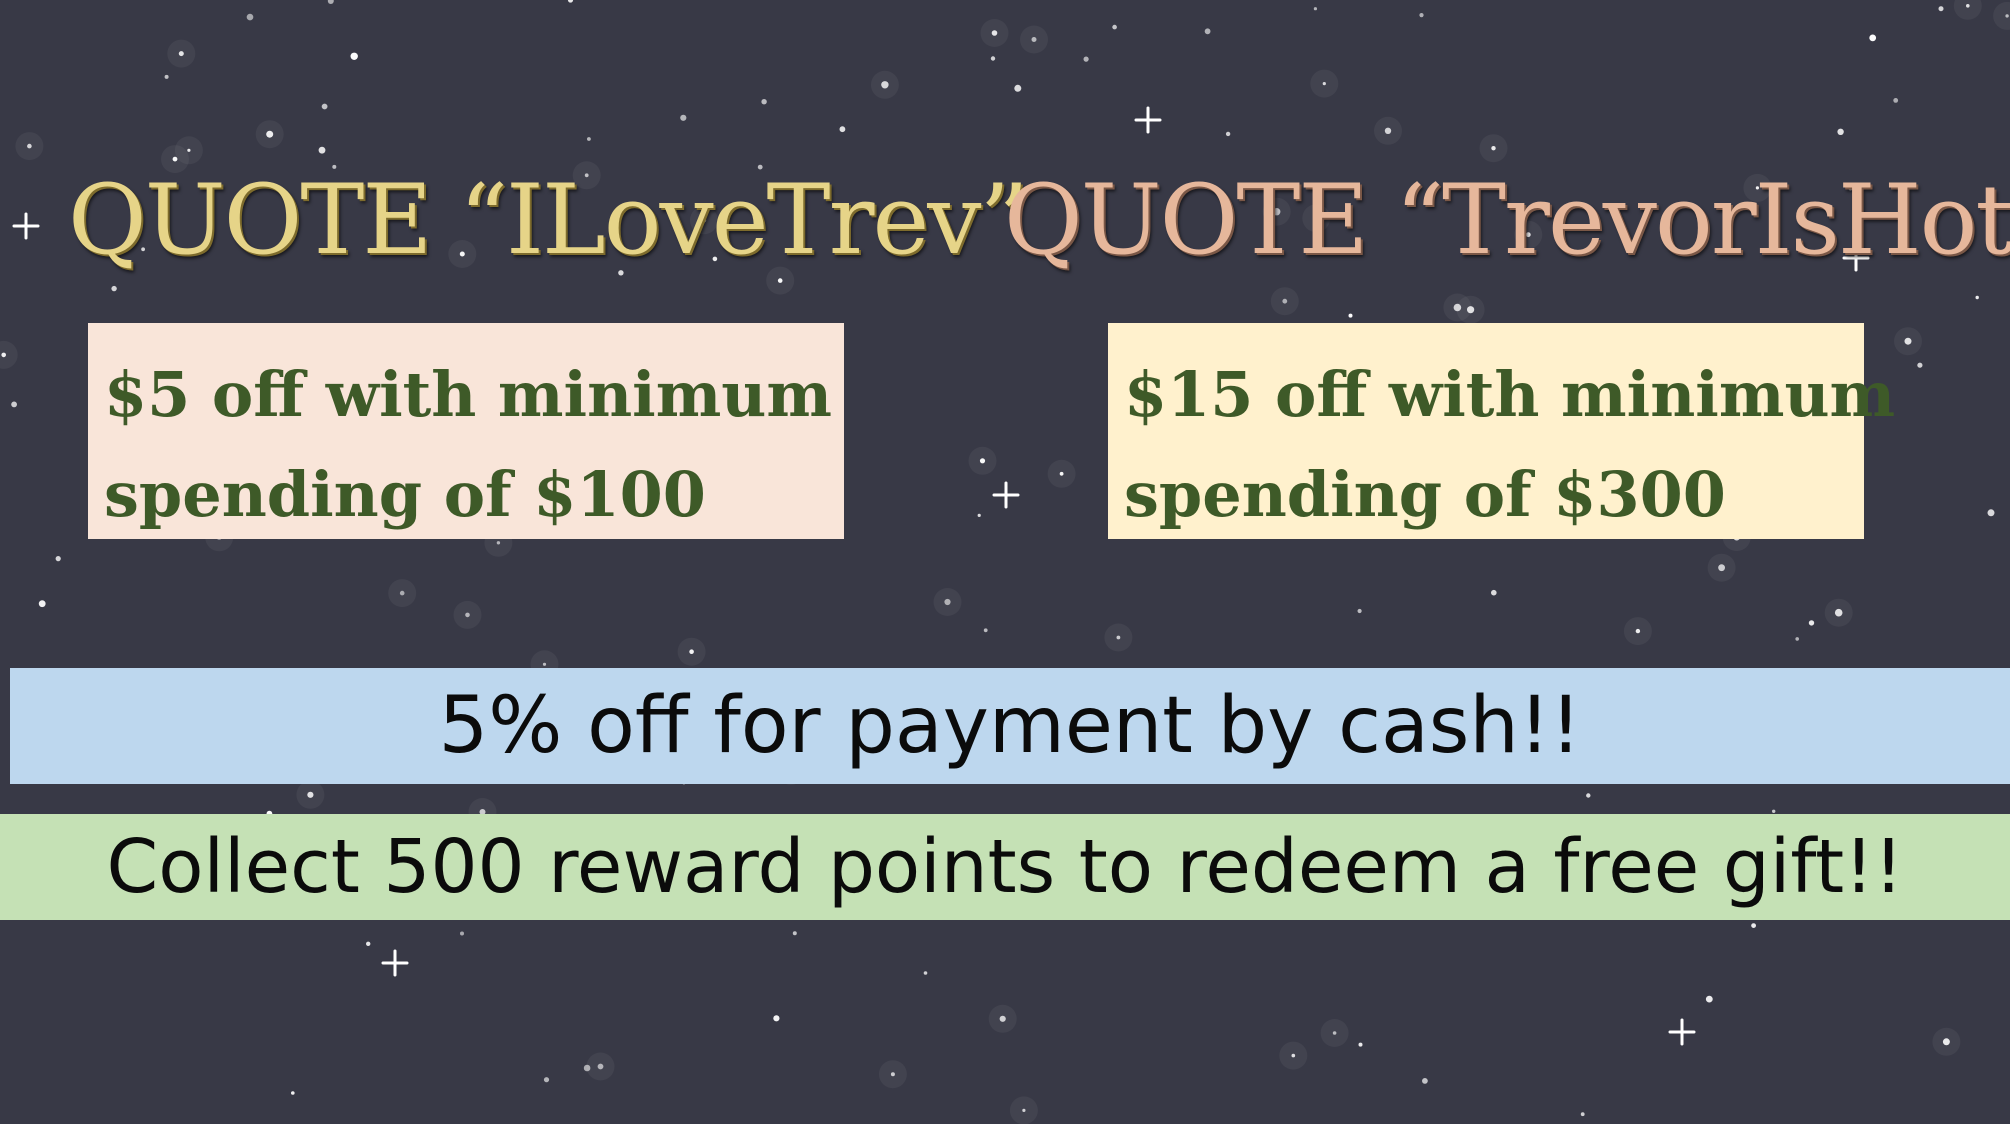 The height and width of the screenshot is (1124, 2010). I want to click on offer-text-line: spending of $100, so click(405, 494).